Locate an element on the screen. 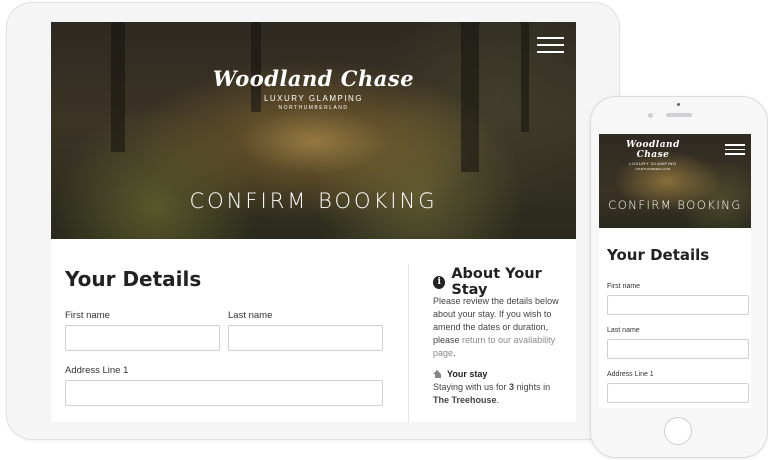  info-circle-icon: i is located at coordinates (439, 282).